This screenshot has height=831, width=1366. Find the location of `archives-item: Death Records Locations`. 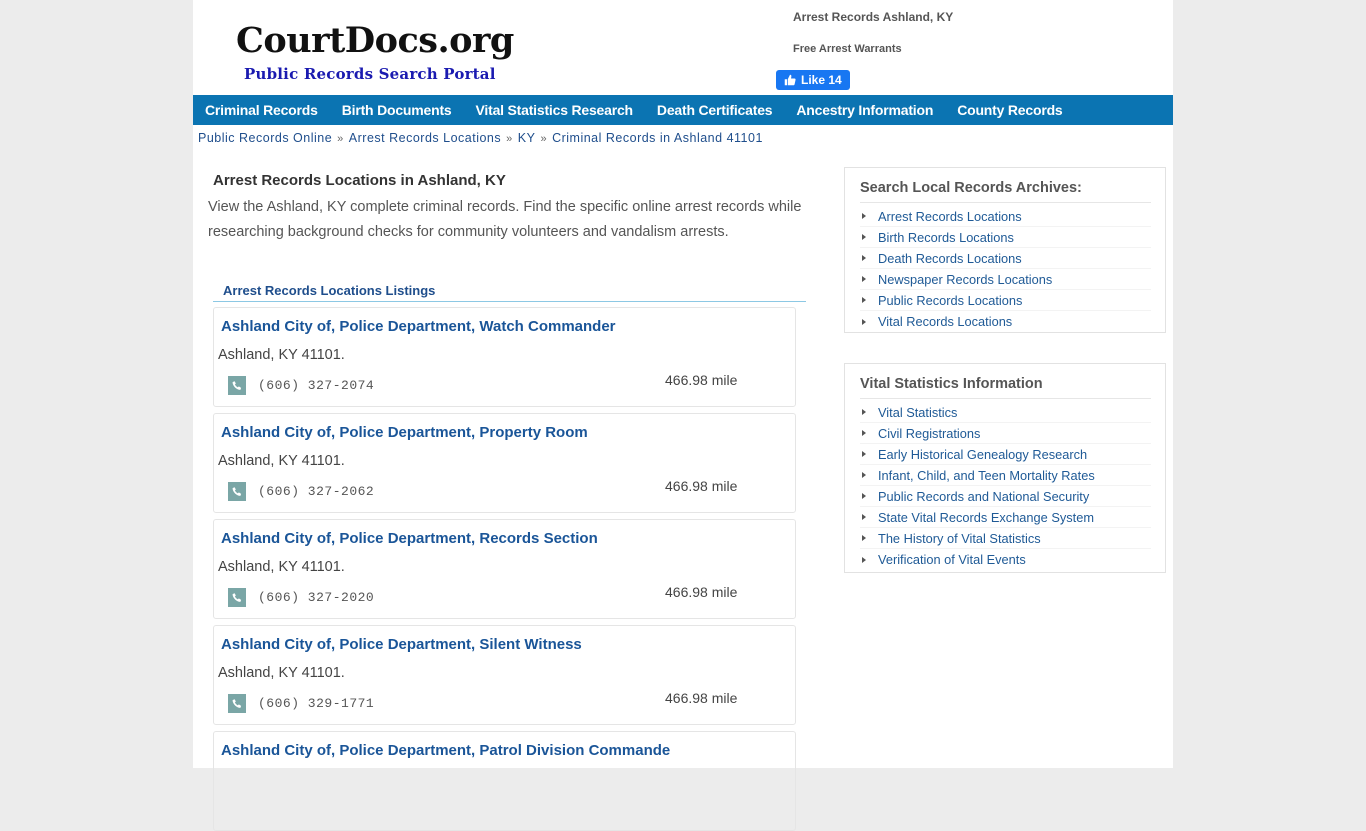

archives-item: Death Records Locations is located at coordinates (1005, 258).